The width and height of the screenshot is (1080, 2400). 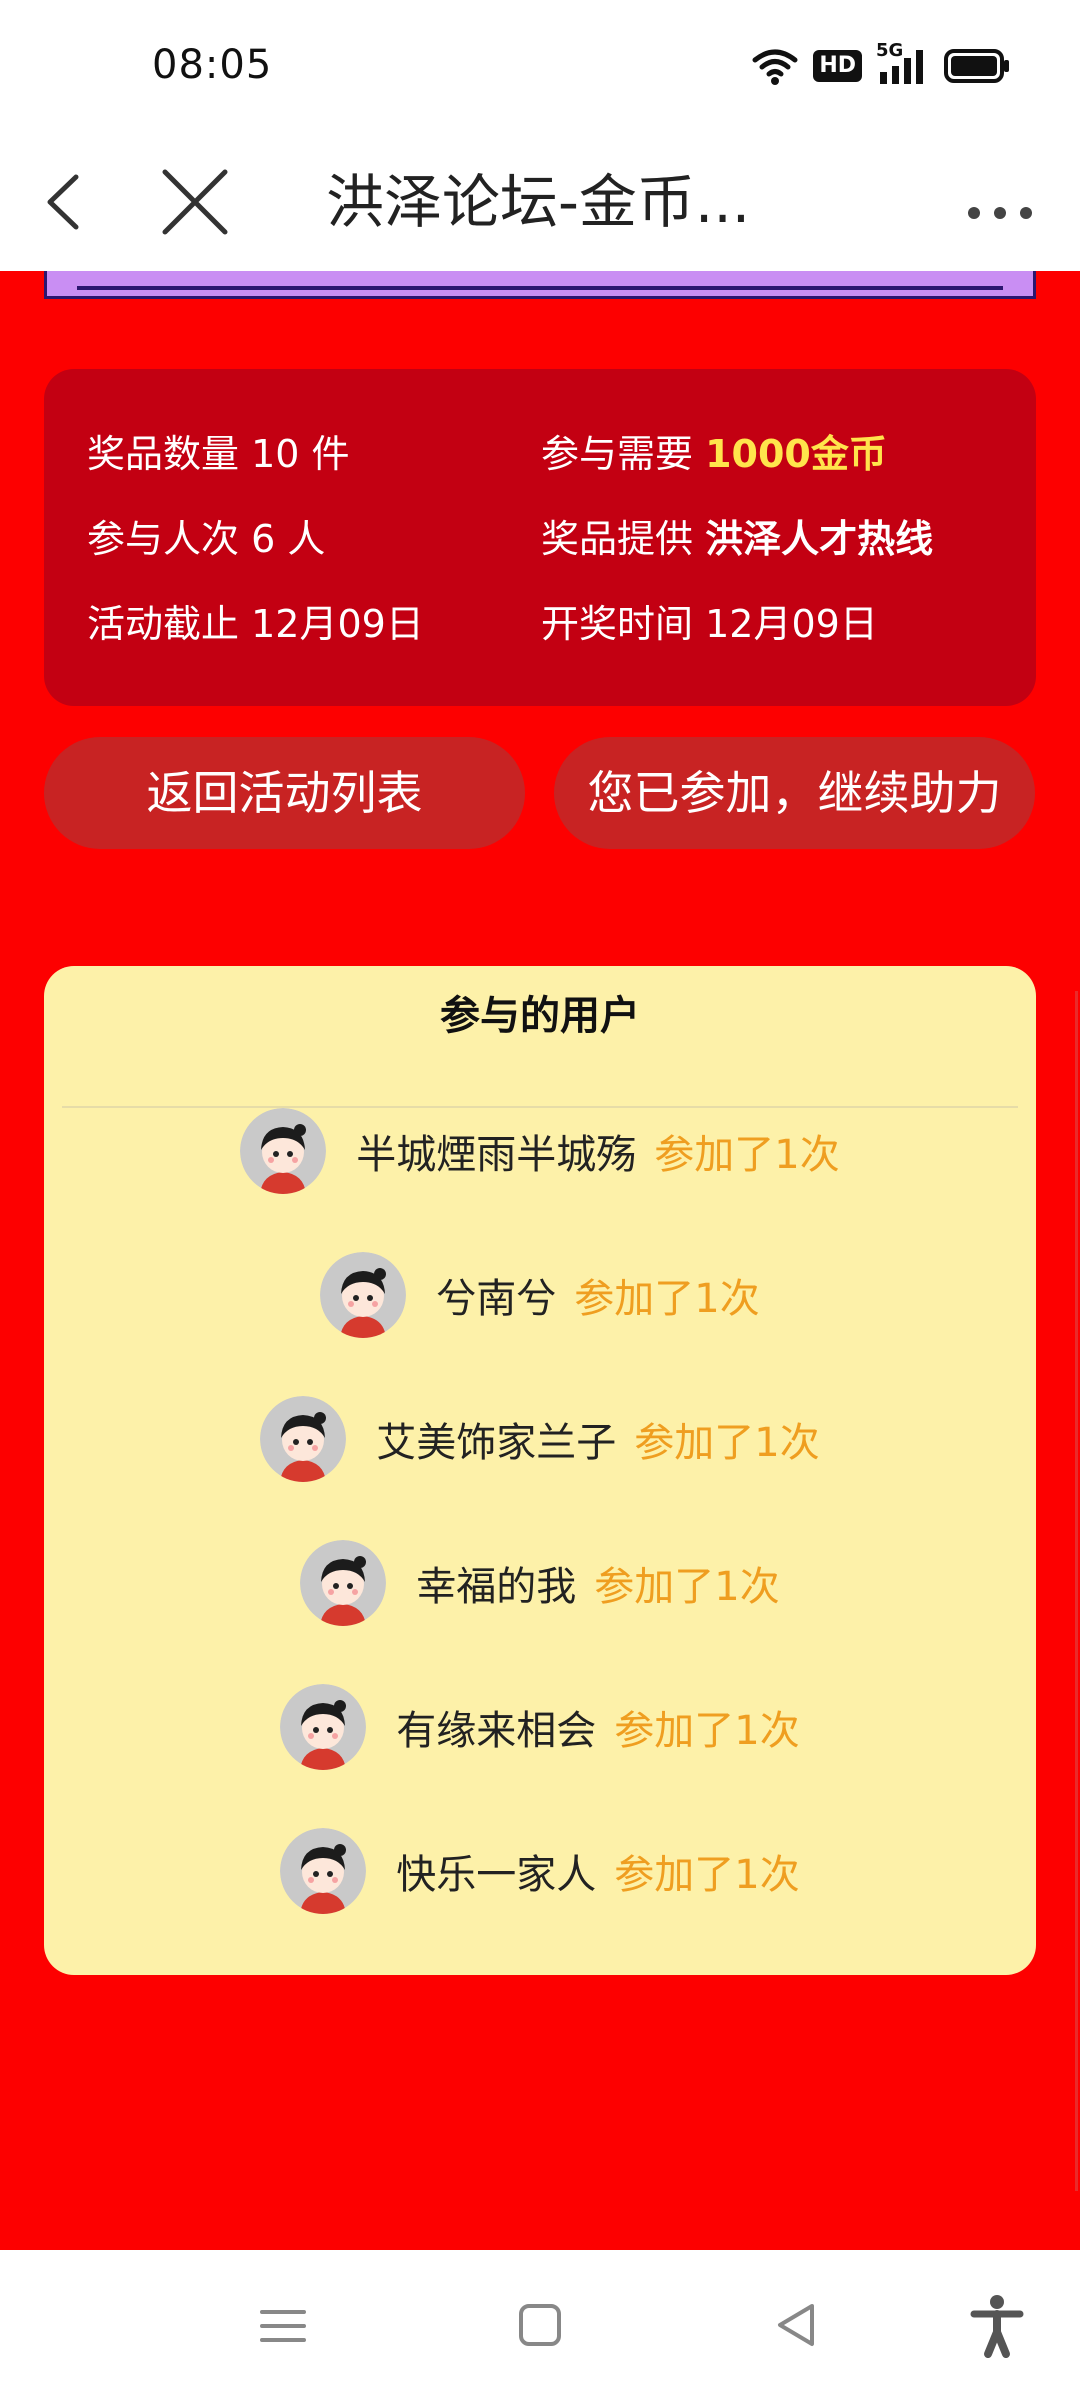 I want to click on more-dots-icon, so click(x=1000, y=213).